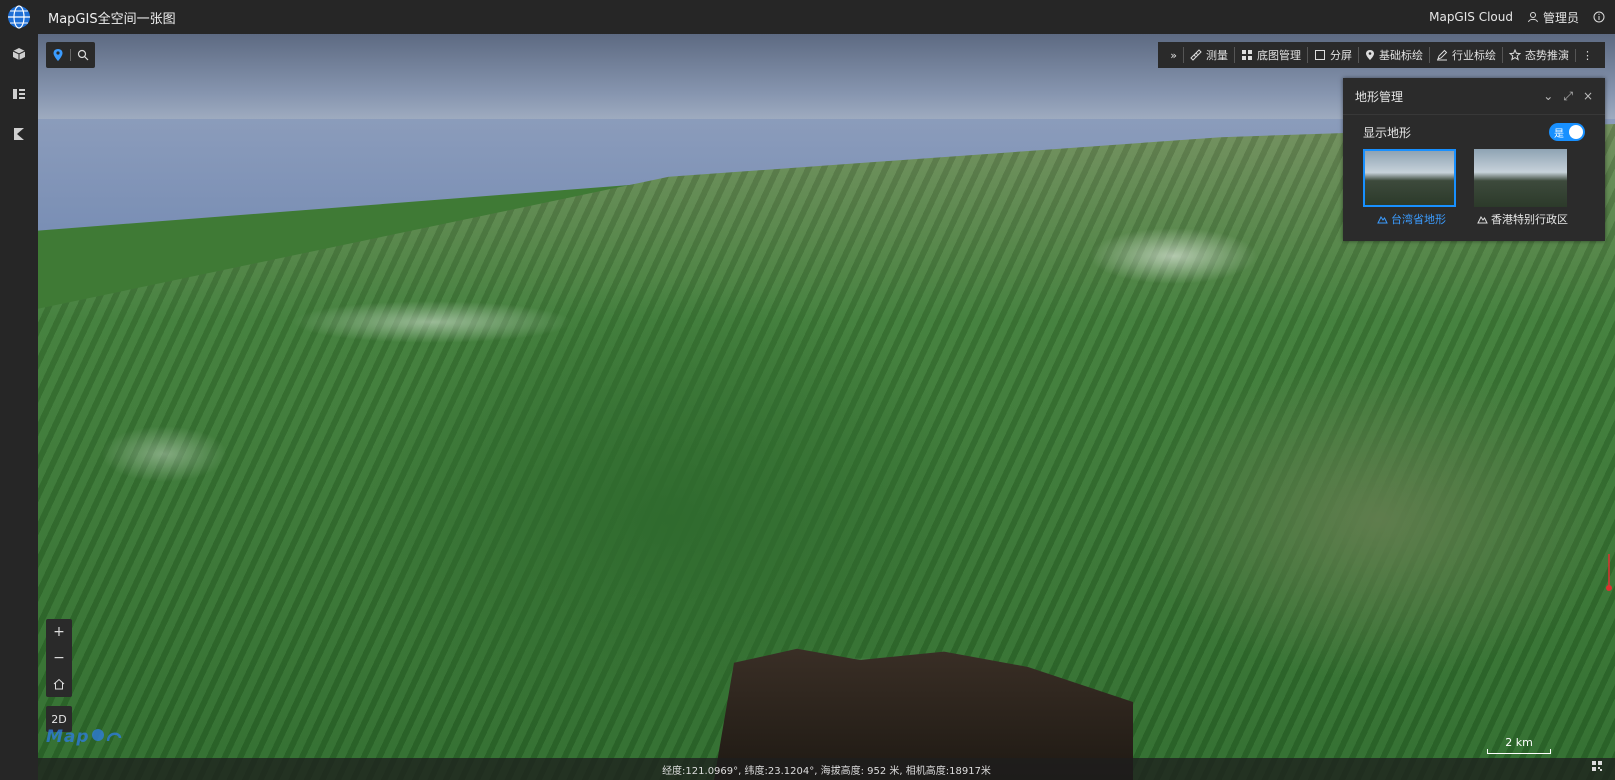 The width and height of the screenshot is (1615, 780). I want to click on terrain-card-caption: 台湾省地形, so click(1411, 219).